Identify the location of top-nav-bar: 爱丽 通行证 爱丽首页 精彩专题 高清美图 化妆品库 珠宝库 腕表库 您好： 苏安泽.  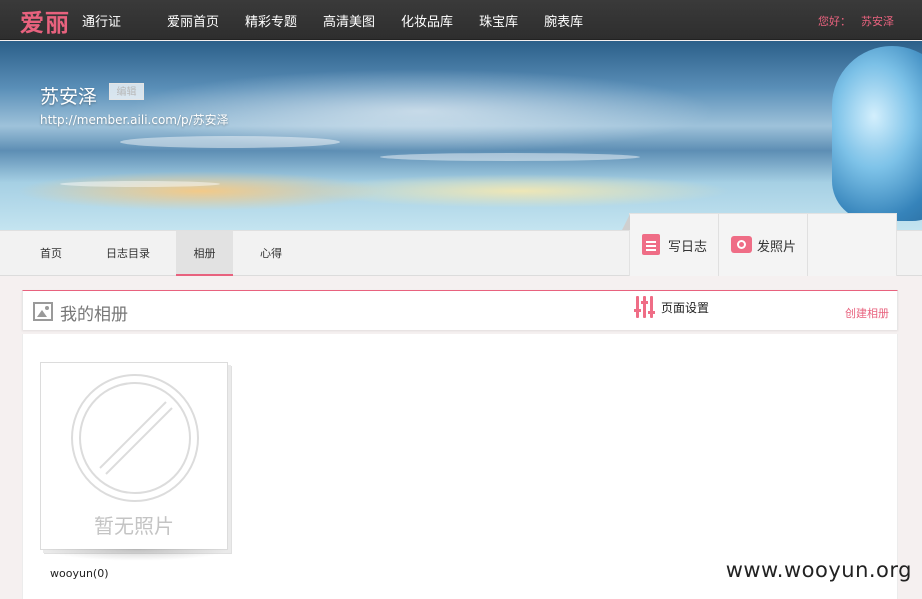
(461, 20).